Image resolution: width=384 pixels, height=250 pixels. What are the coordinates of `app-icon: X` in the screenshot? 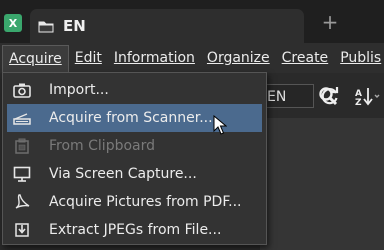 It's located at (13, 23).